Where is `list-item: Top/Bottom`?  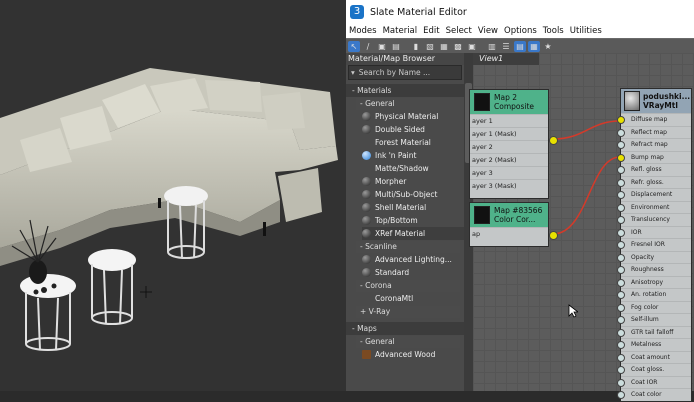 list-item: Top/Bottom is located at coordinates (413, 220).